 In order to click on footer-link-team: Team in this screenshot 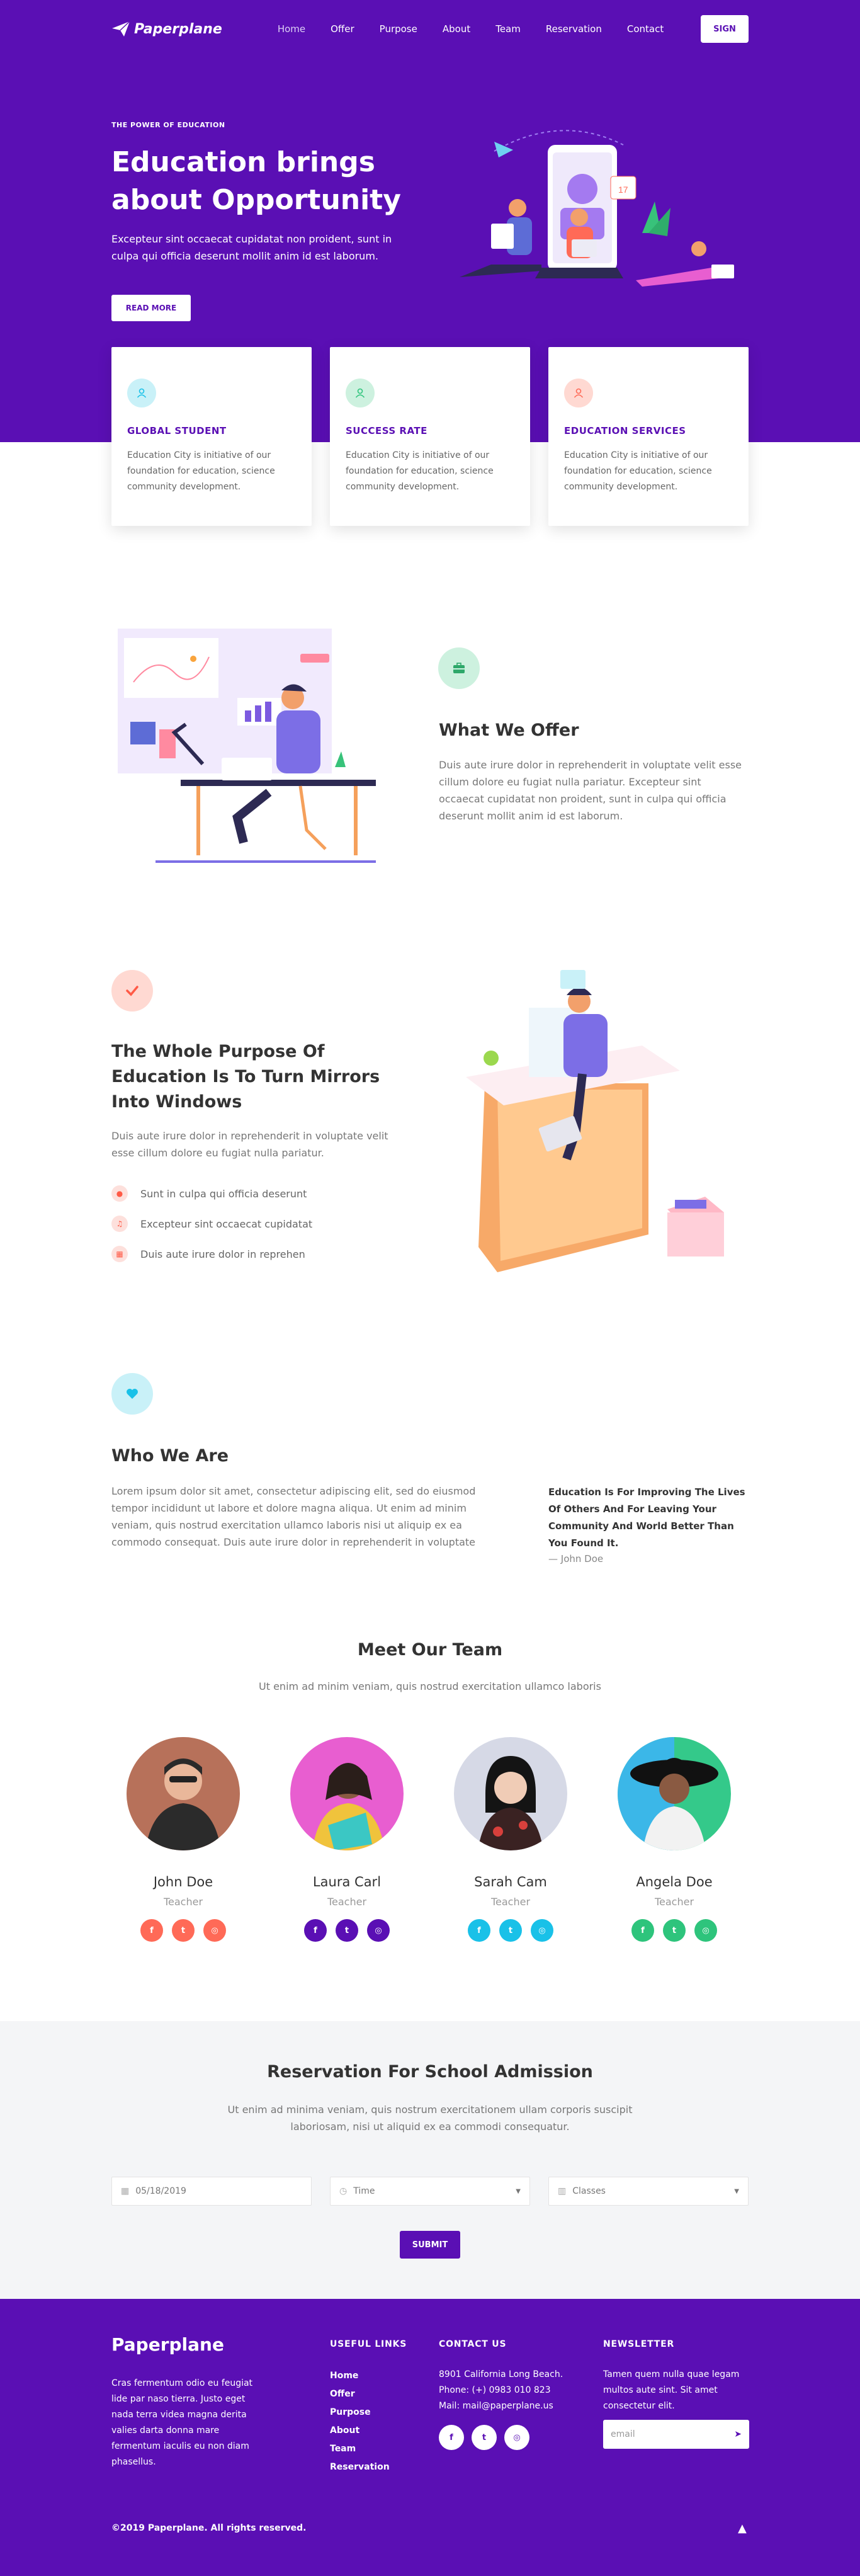, I will do `click(360, 2449)`.